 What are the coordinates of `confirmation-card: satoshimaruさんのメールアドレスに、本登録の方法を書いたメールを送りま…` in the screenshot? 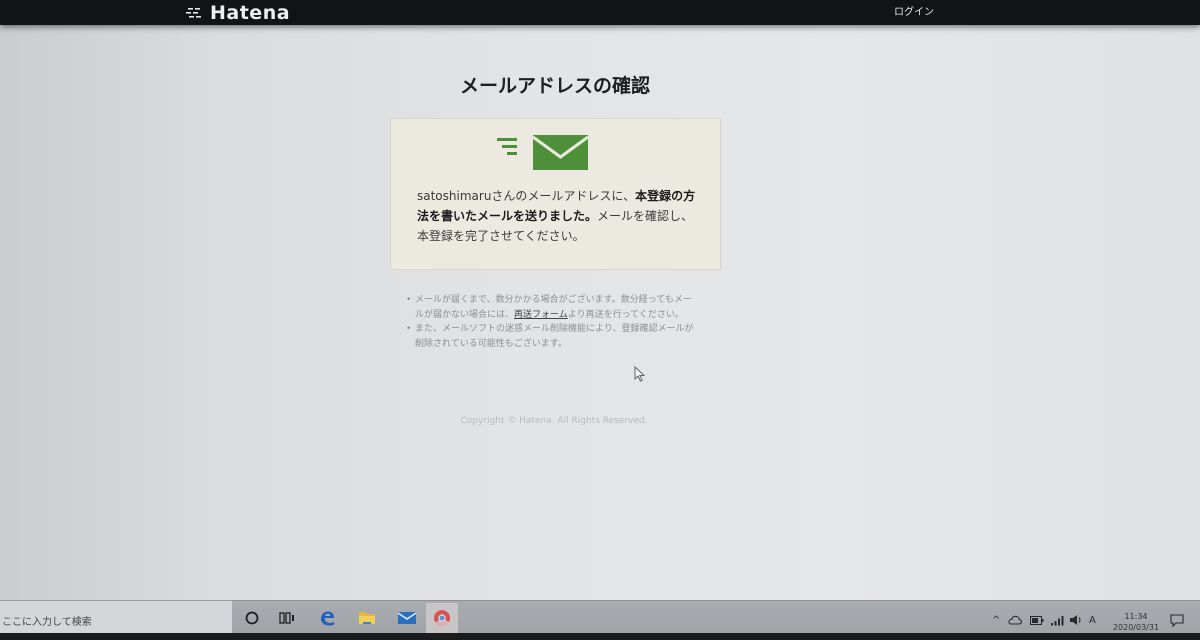 It's located at (555, 194).